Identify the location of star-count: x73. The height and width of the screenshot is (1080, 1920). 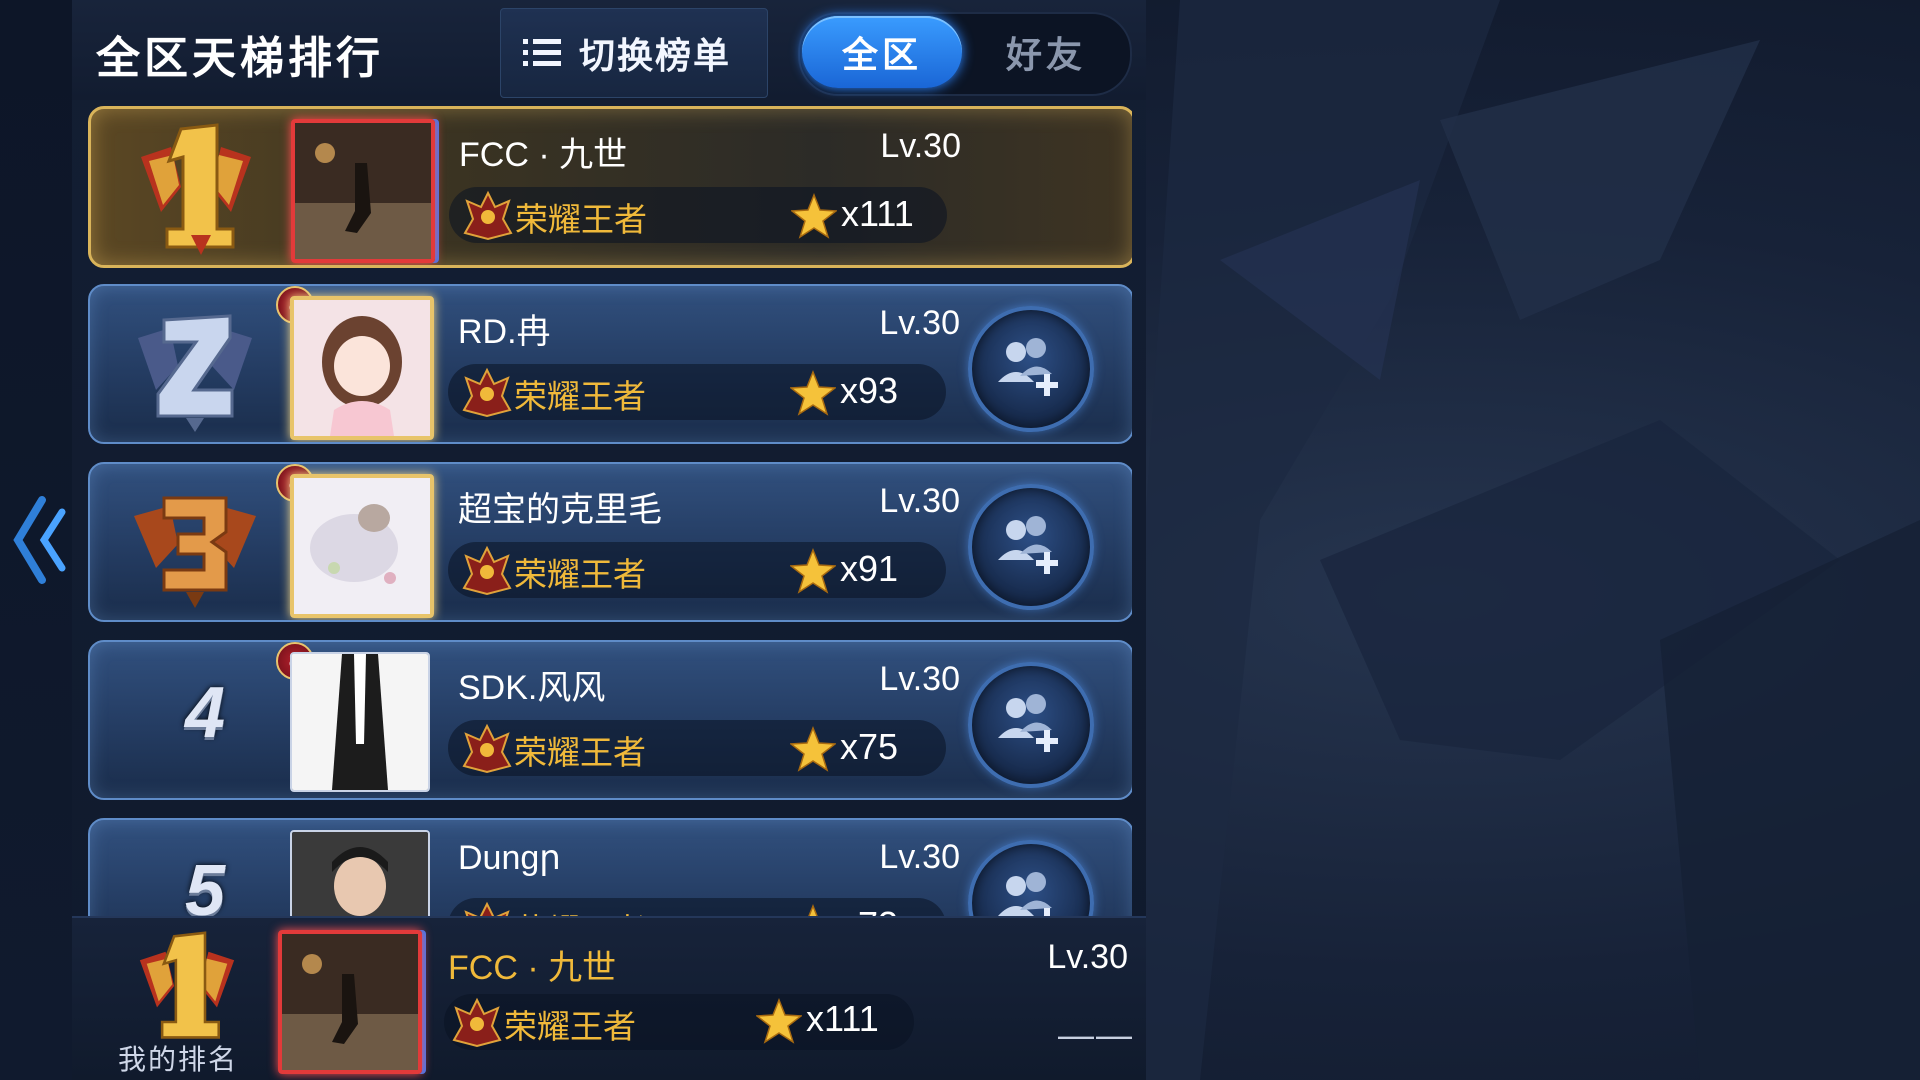
(869, 910).